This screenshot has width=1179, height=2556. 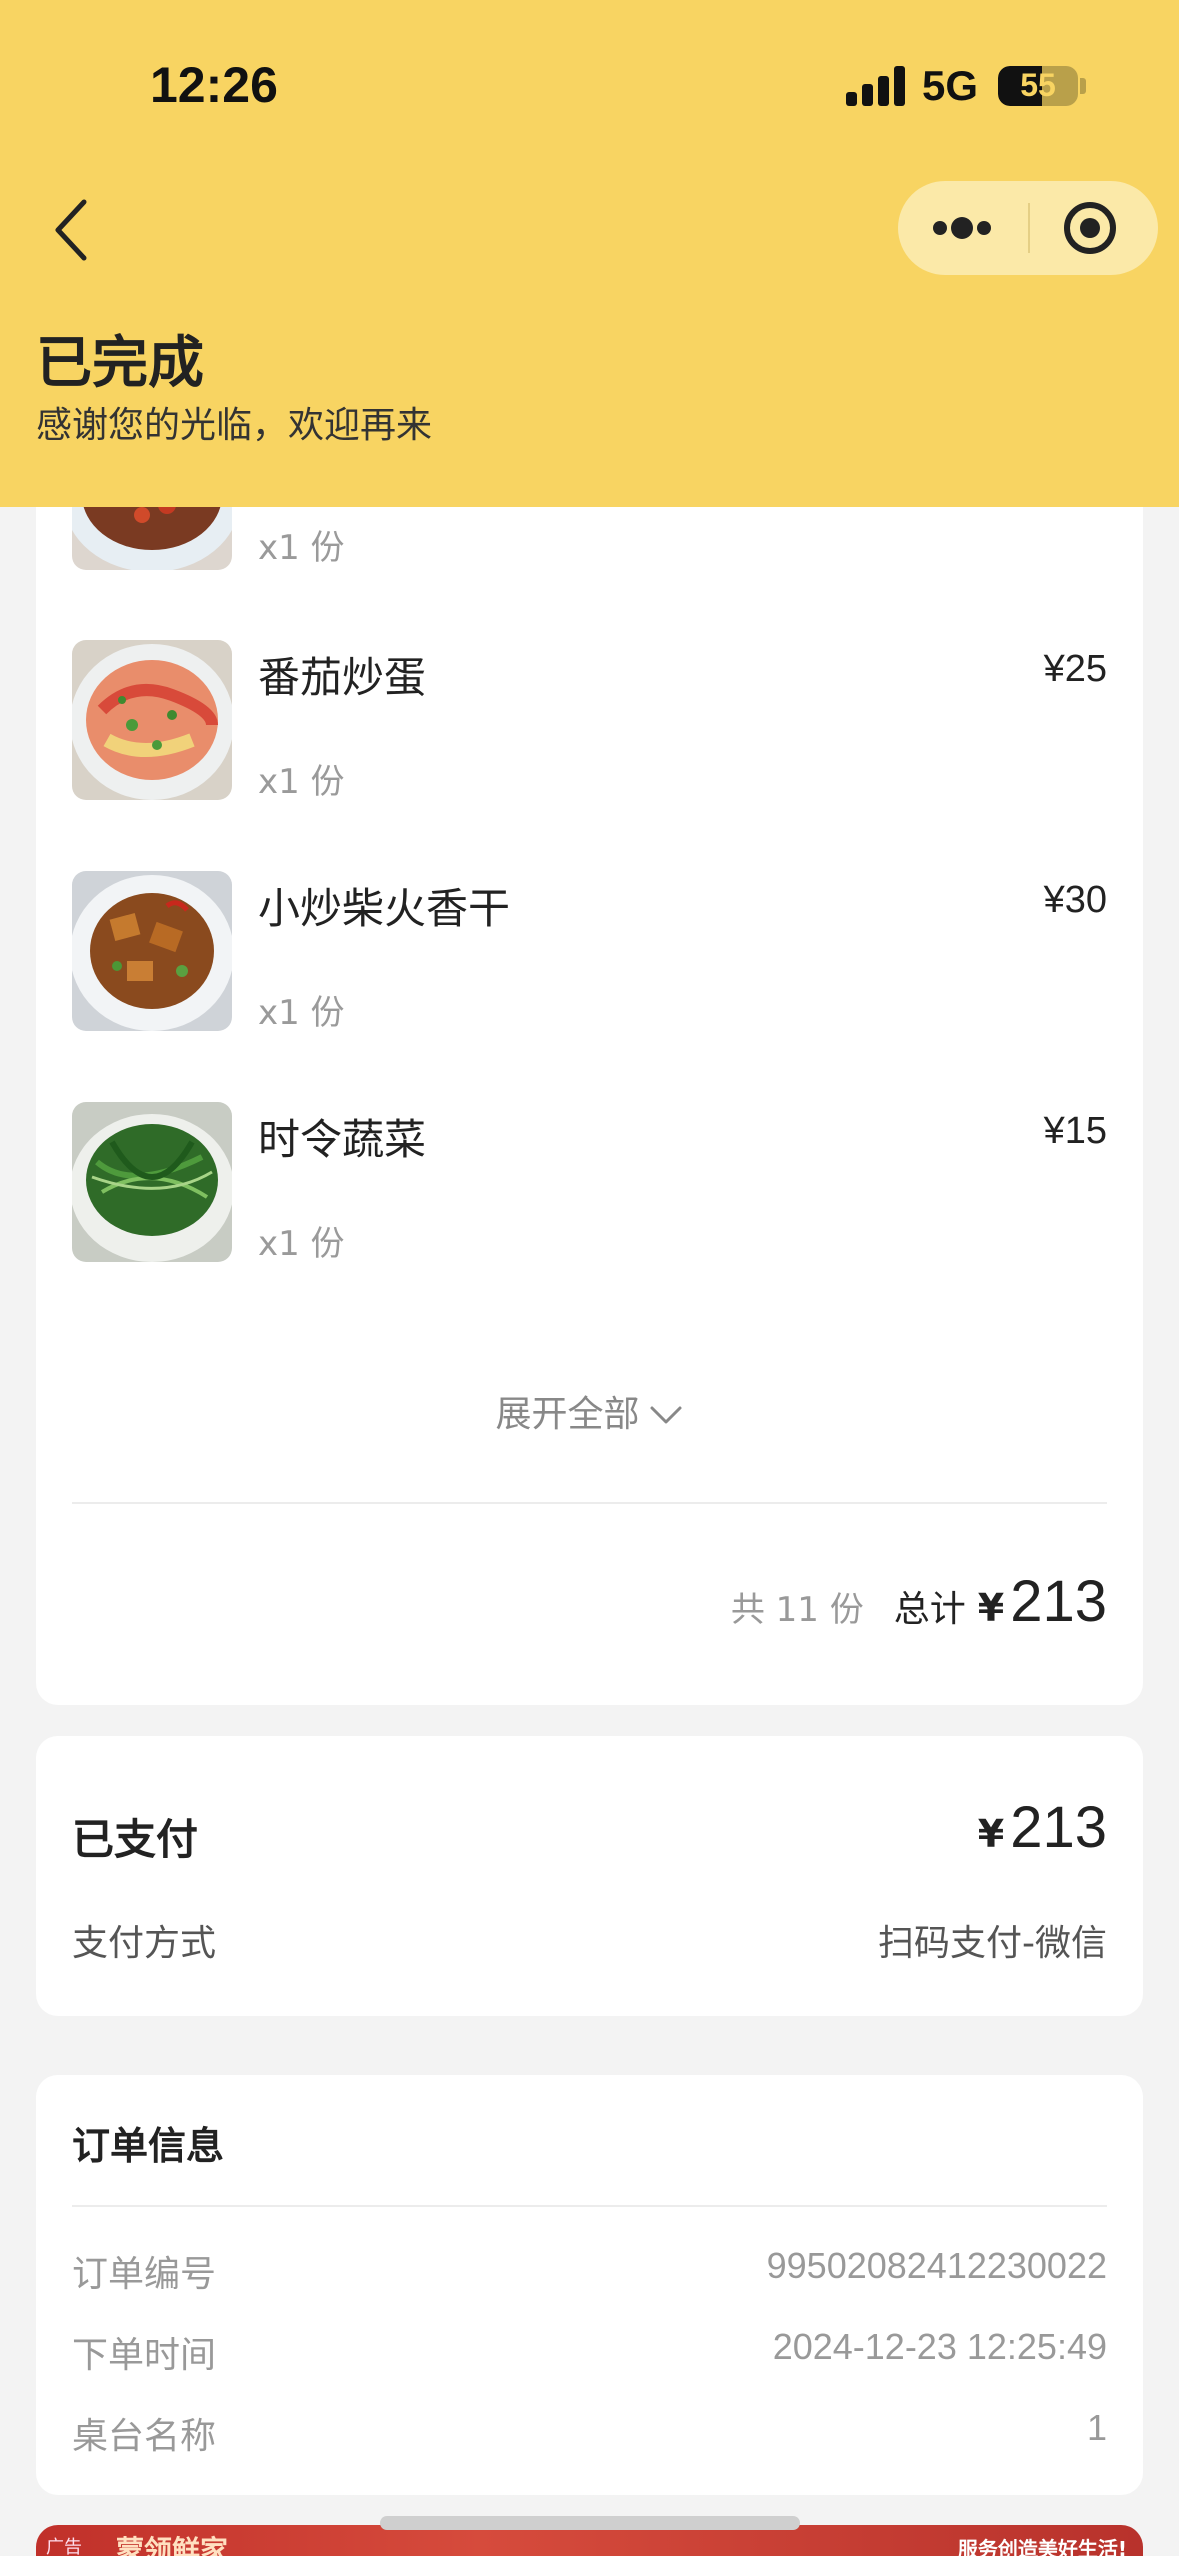 I want to click on network-label: 5G, so click(x=950, y=85).